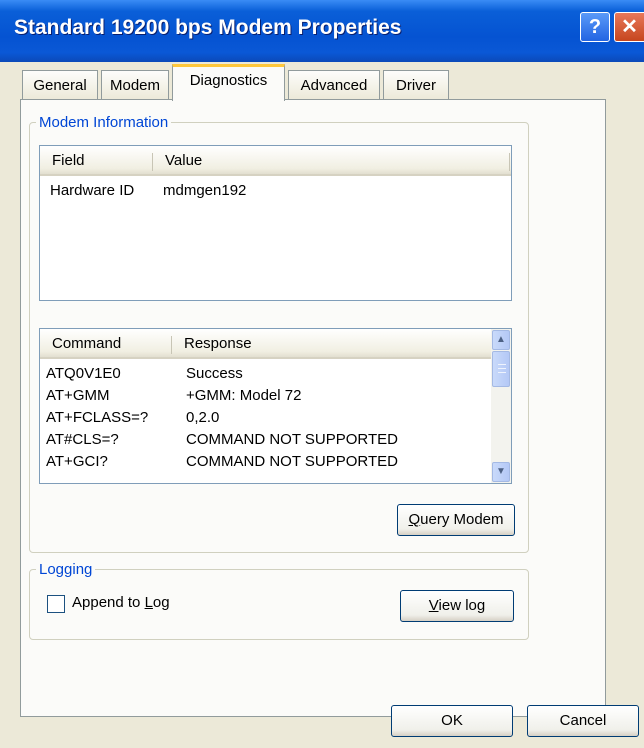 This screenshot has width=644, height=748. What do you see at coordinates (208, 27) in the screenshot?
I see `window-title: Standard 19200 bps Modem Properties` at bounding box center [208, 27].